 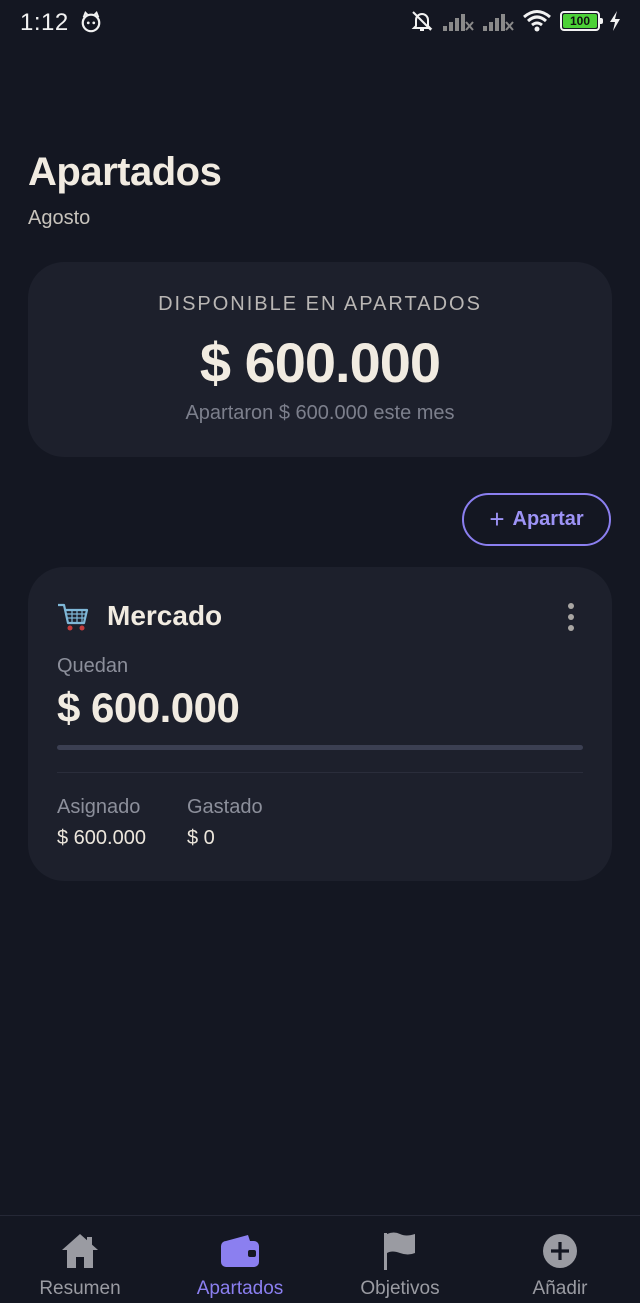 I want to click on nav-item-apartados: Apartados, so click(x=240, y=1259).